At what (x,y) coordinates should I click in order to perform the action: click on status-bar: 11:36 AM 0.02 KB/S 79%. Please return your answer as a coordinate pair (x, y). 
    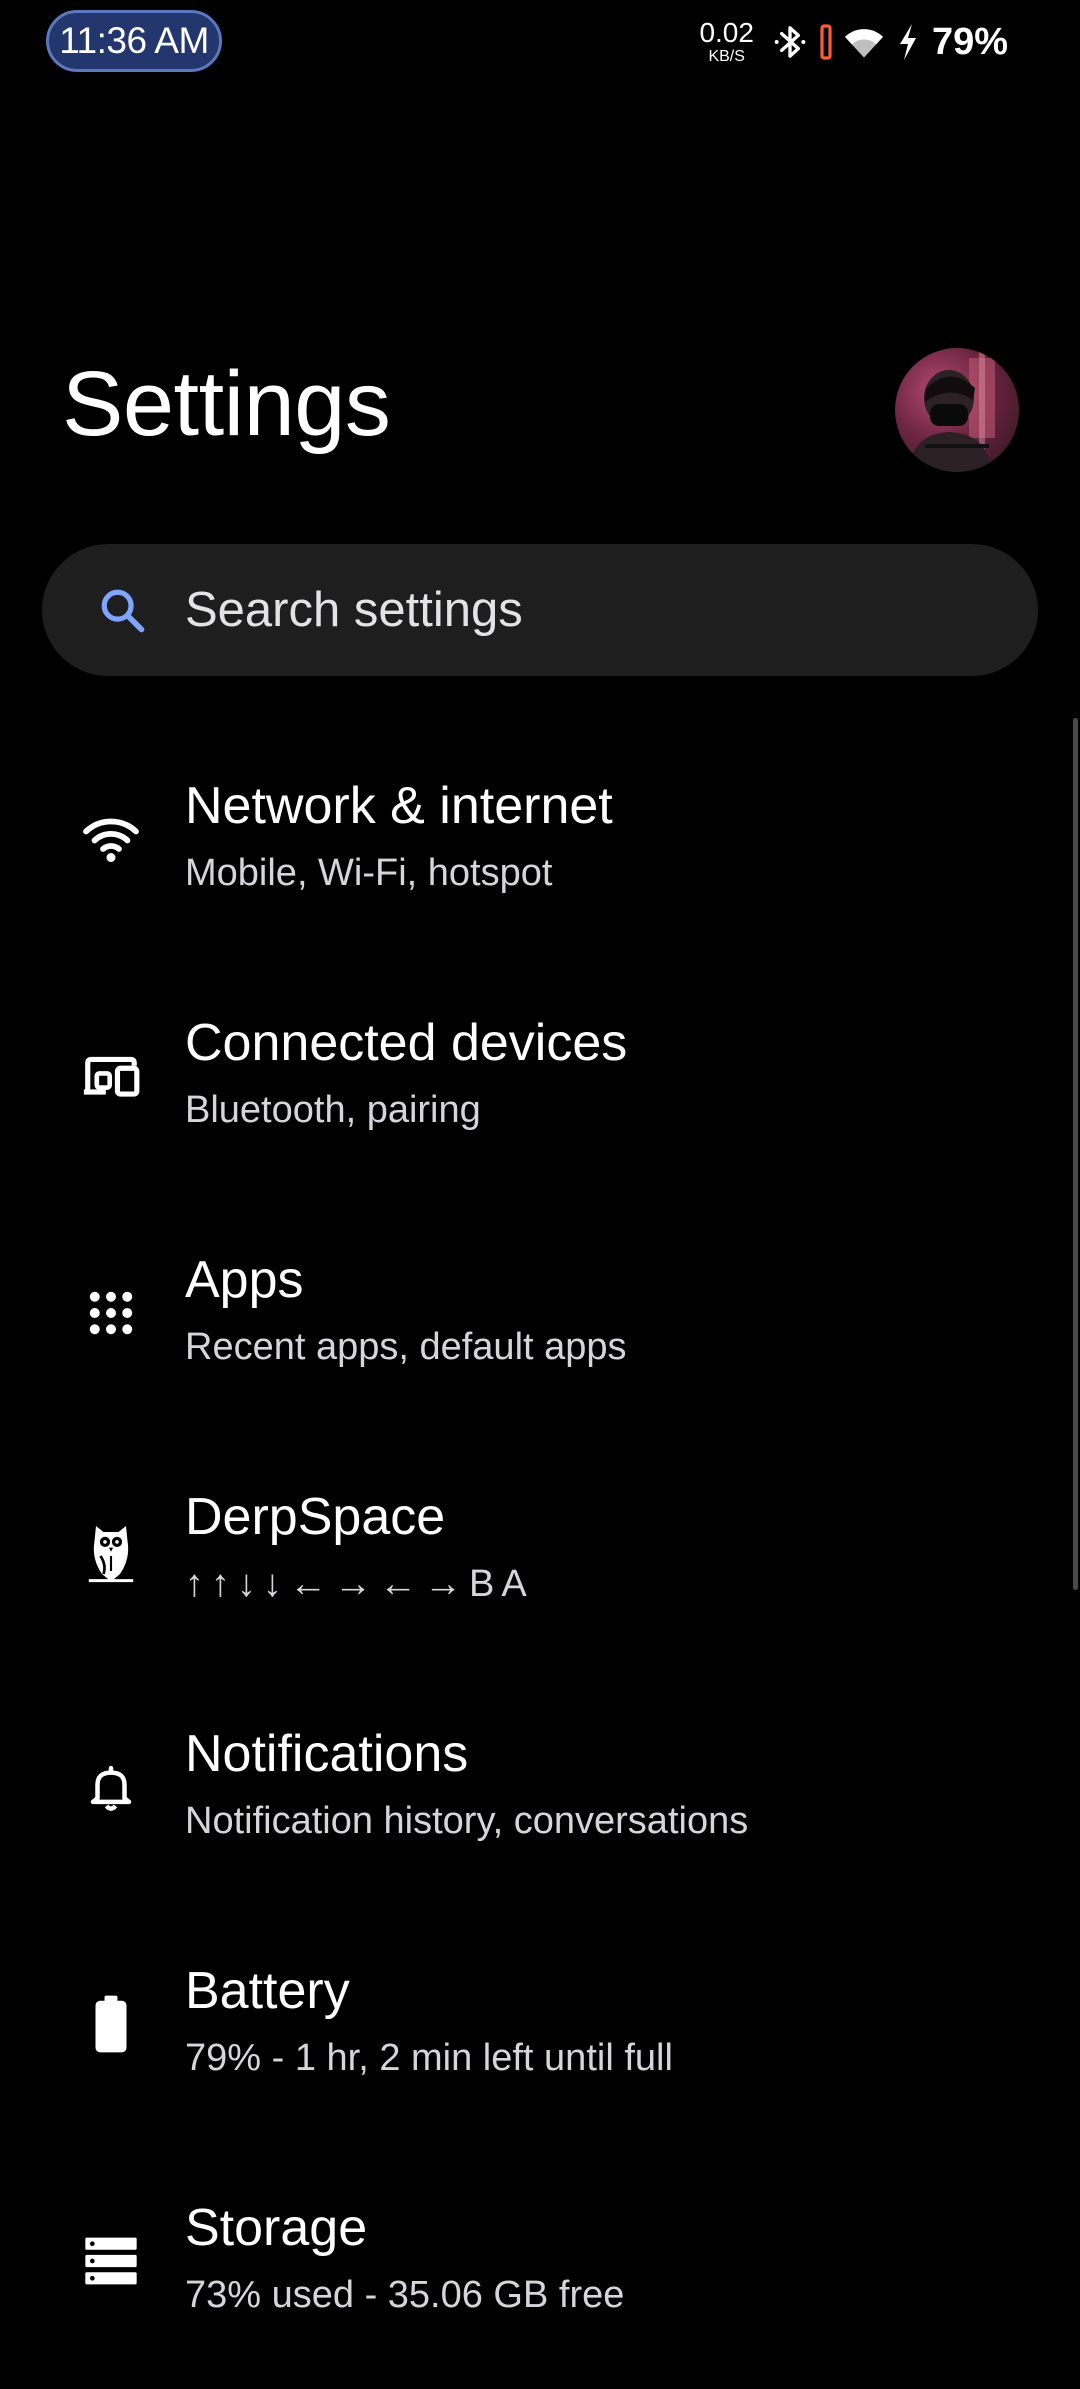
    Looking at the image, I should click on (540, 42).